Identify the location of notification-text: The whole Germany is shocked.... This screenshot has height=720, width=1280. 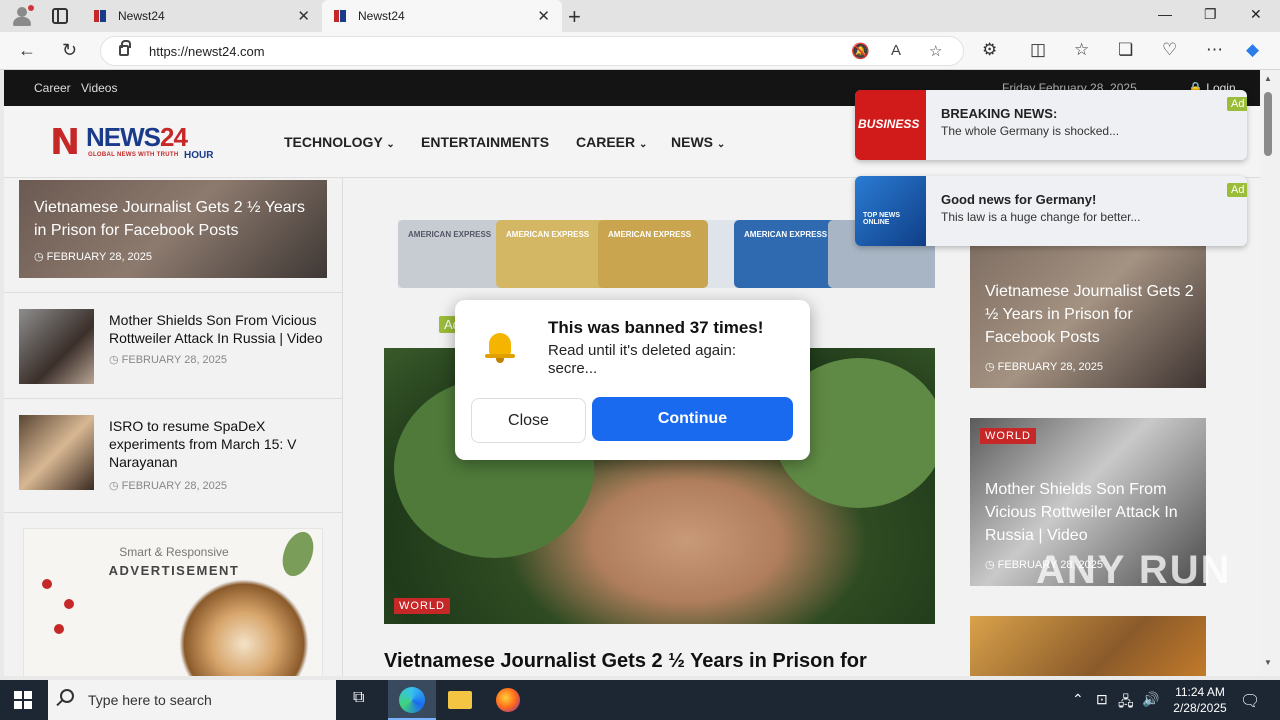
(1030, 131).